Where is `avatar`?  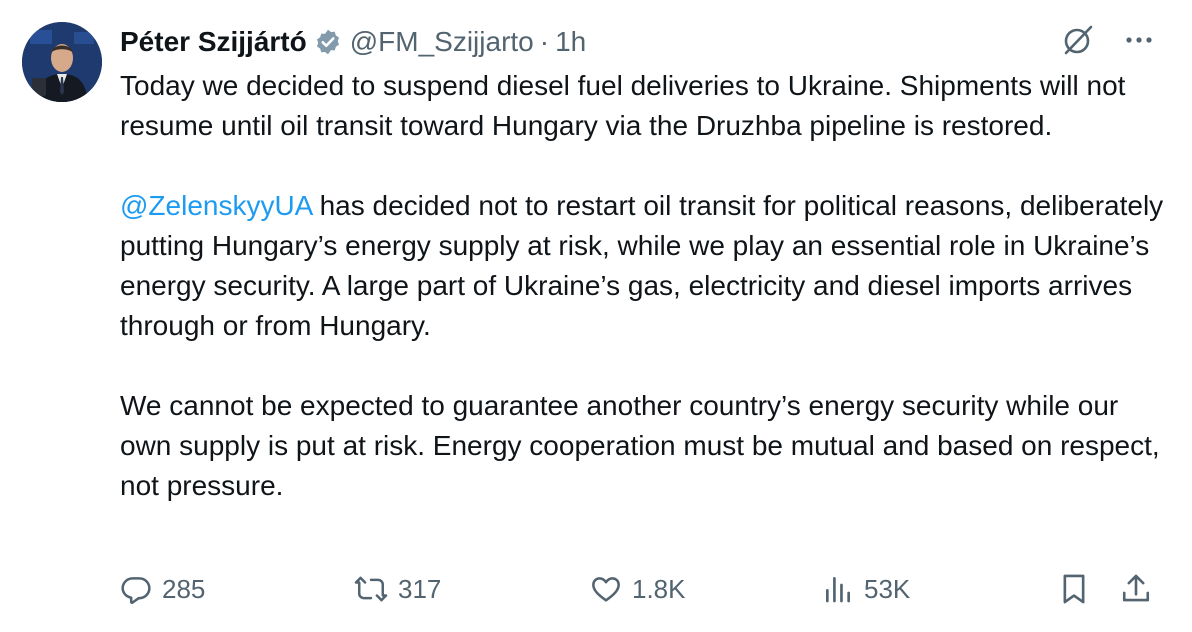 avatar is located at coordinates (62, 62).